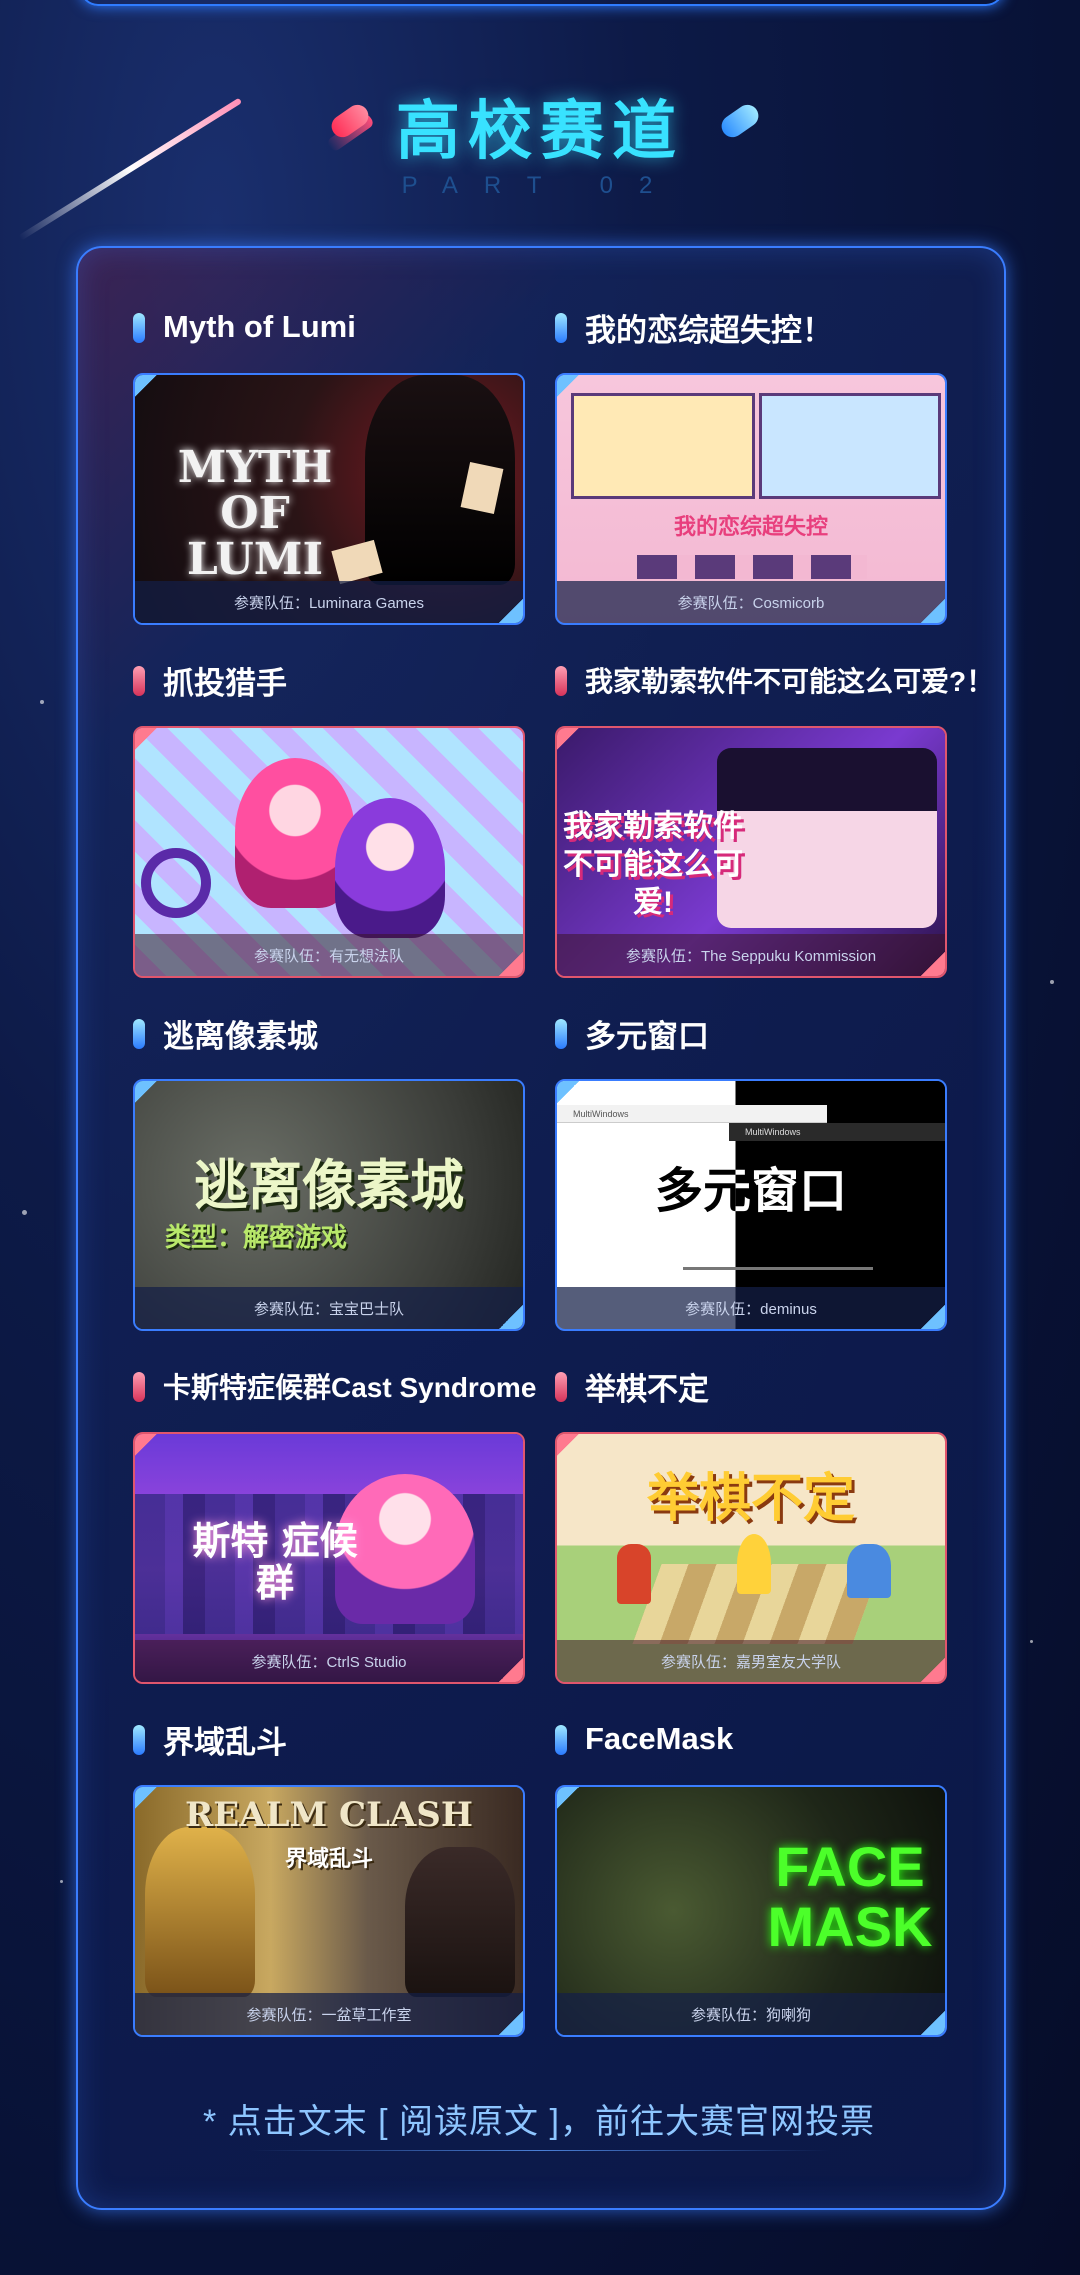  Describe the element at coordinates (751, 1558) in the screenshot. I see `game-thumbnail: 举棋不定 参赛队伍：嘉男室友大学队` at that location.